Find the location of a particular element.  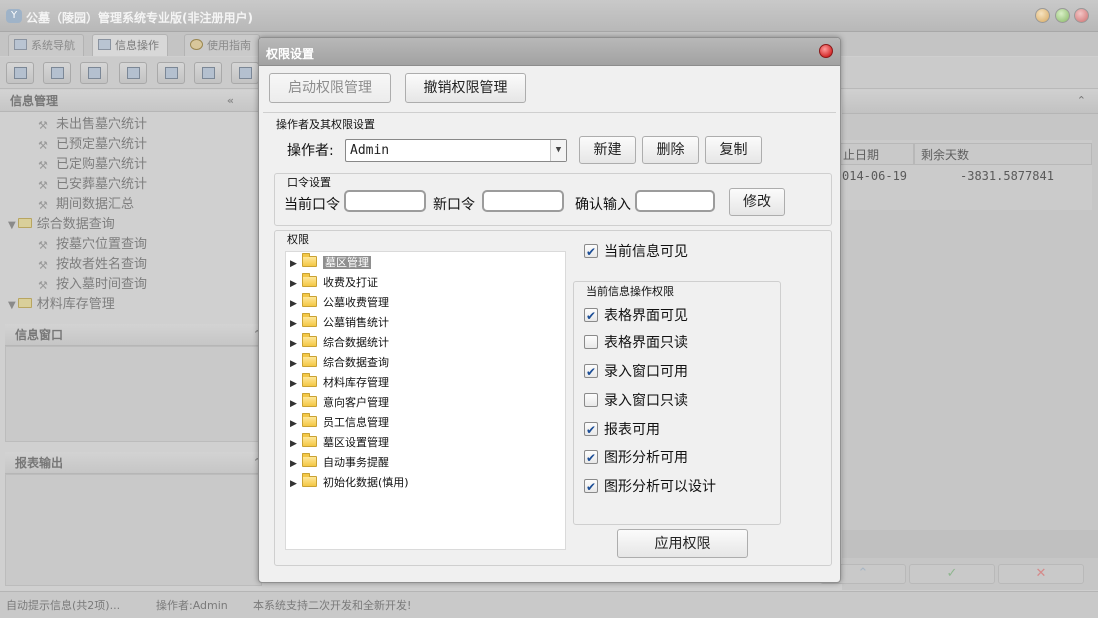

tree-node: ▶ 公墓收费管理 is located at coordinates (339, 303).